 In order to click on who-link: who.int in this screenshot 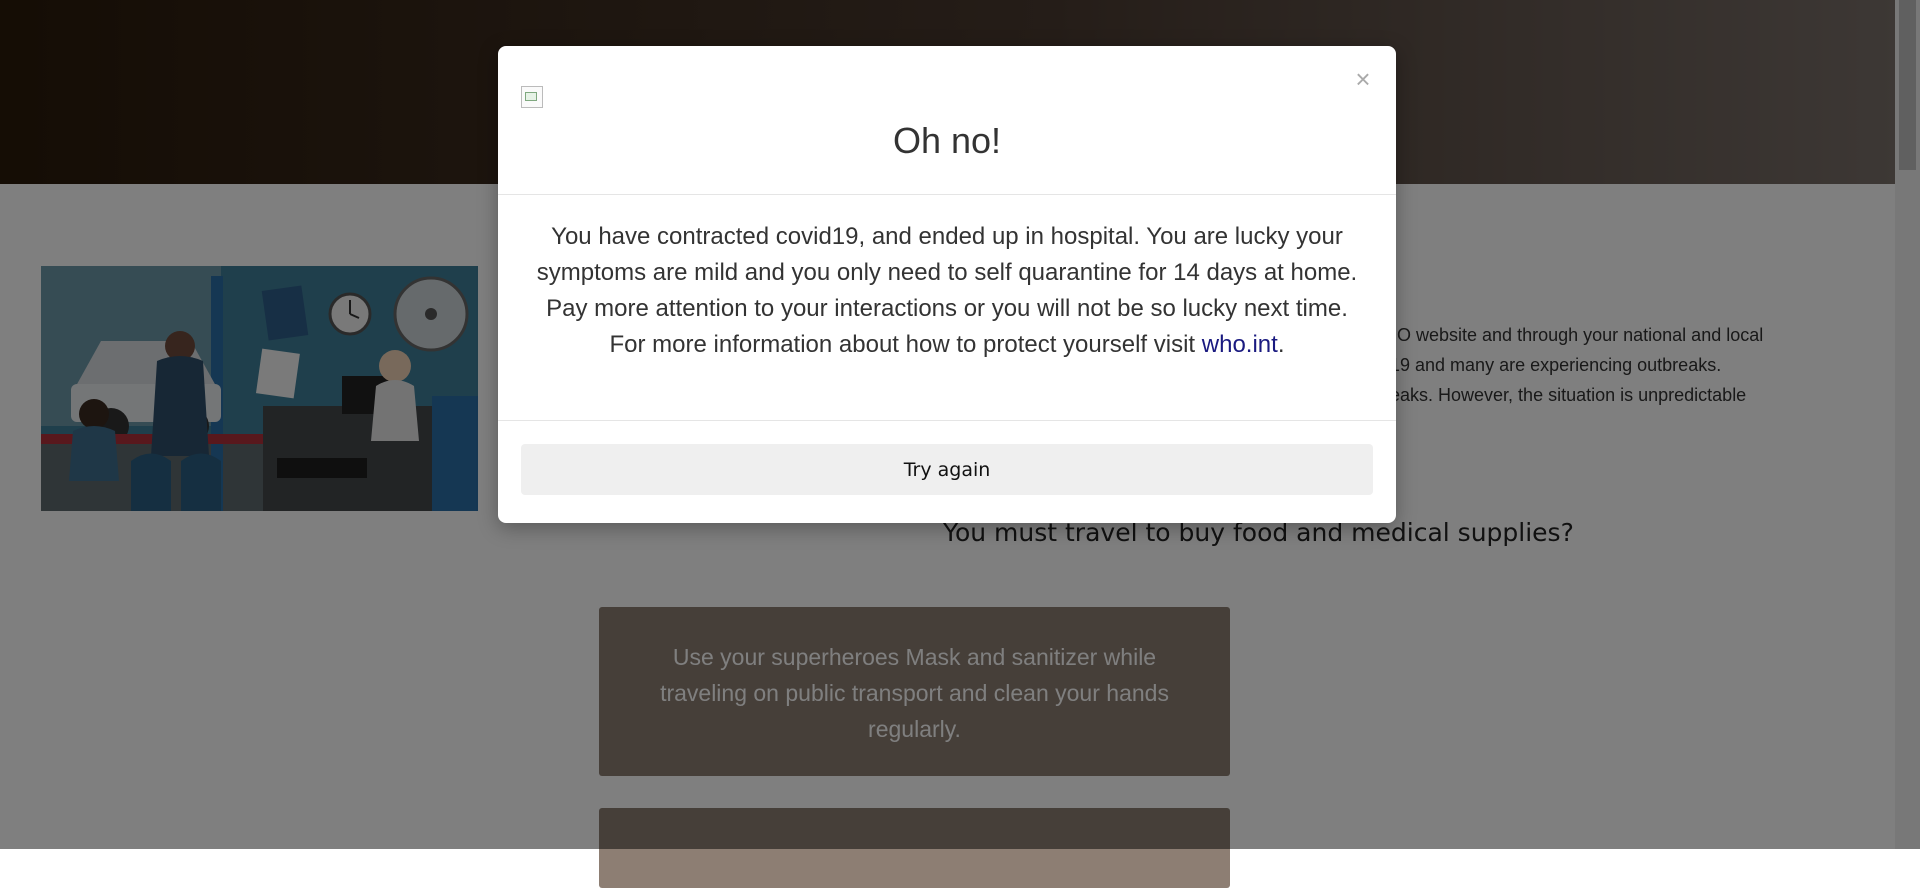, I will do `click(1240, 344)`.